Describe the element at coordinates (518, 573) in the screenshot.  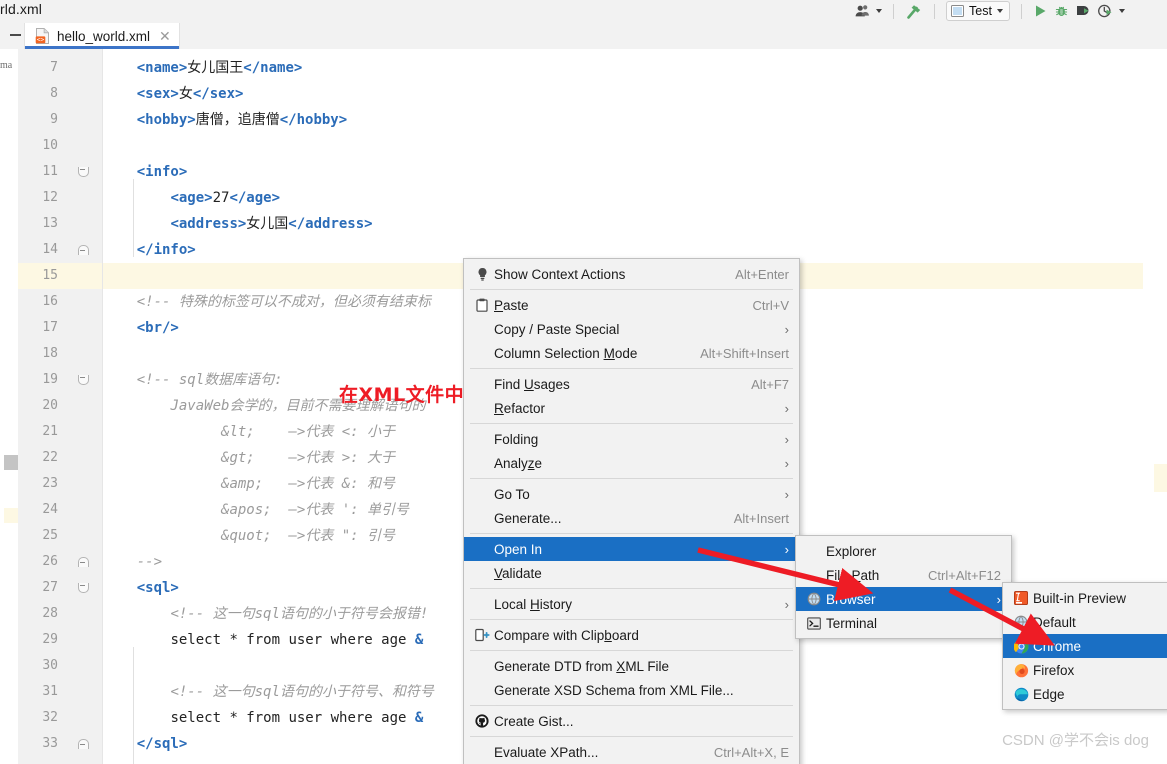
I see `menu-item-label: Validate` at that location.